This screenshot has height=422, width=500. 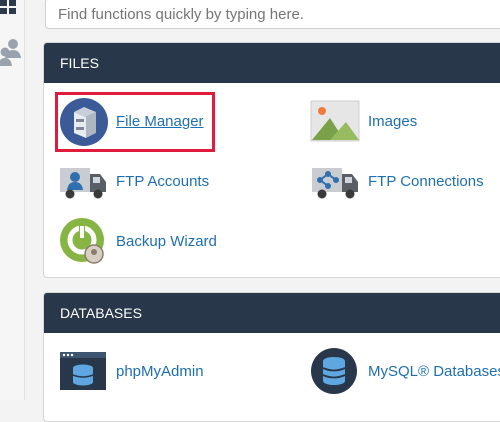 I want to click on backup-wizard-icon, so click(x=84, y=242).